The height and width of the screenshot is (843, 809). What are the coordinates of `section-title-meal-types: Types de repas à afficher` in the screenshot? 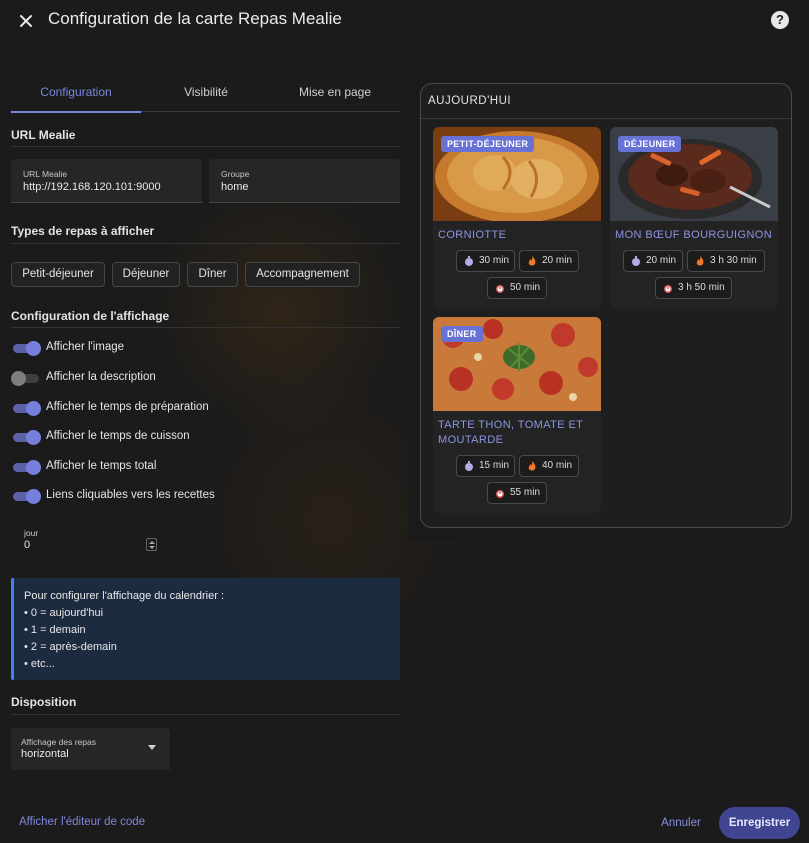 It's located at (83, 231).